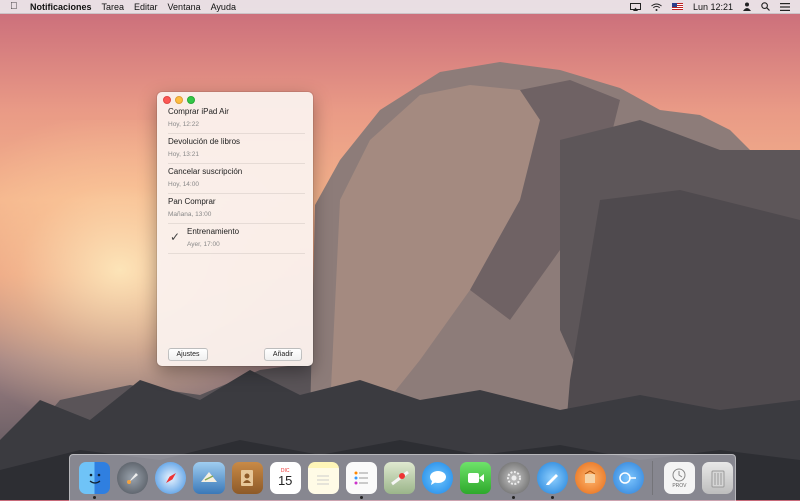 The width and height of the screenshot is (800, 501). I want to click on list-item: Comprar iPad Air Hoy, 12:22, so click(236, 119).